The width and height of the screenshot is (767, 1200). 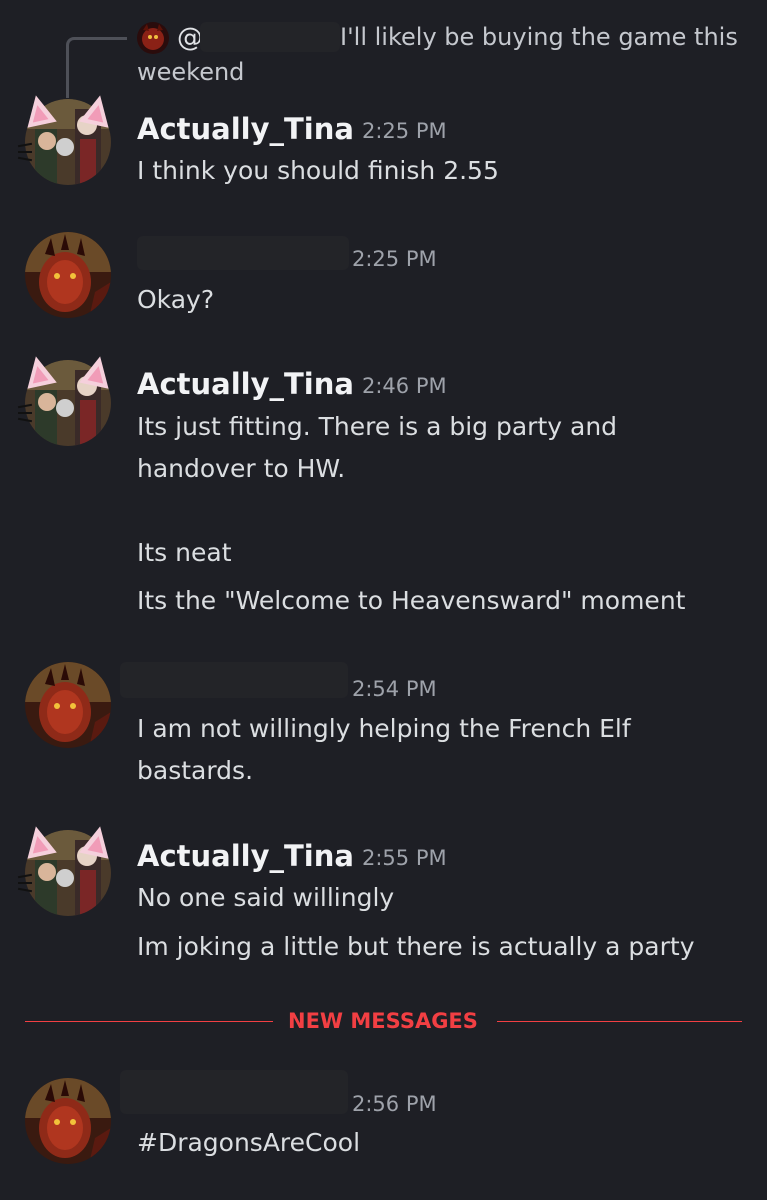 I want to click on reply-text-continued: weekend, so click(x=190, y=72).